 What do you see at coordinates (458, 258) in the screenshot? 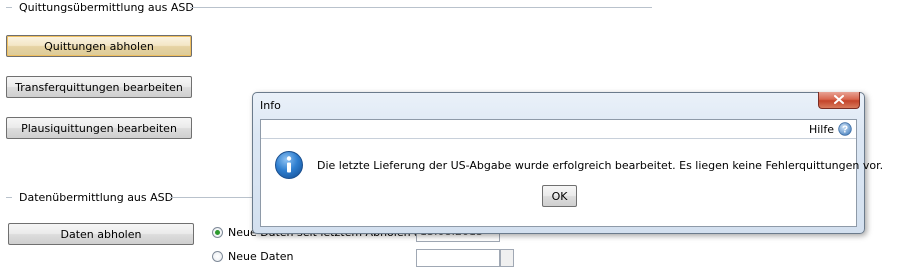
I see `second-date-field` at bounding box center [458, 258].